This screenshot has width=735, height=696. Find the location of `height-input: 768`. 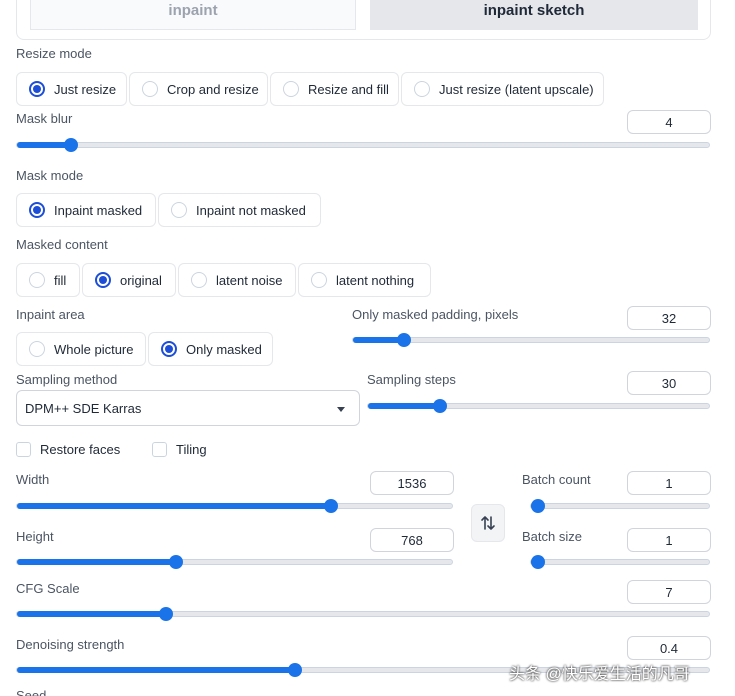

height-input: 768 is located at coordinates (412, 540).